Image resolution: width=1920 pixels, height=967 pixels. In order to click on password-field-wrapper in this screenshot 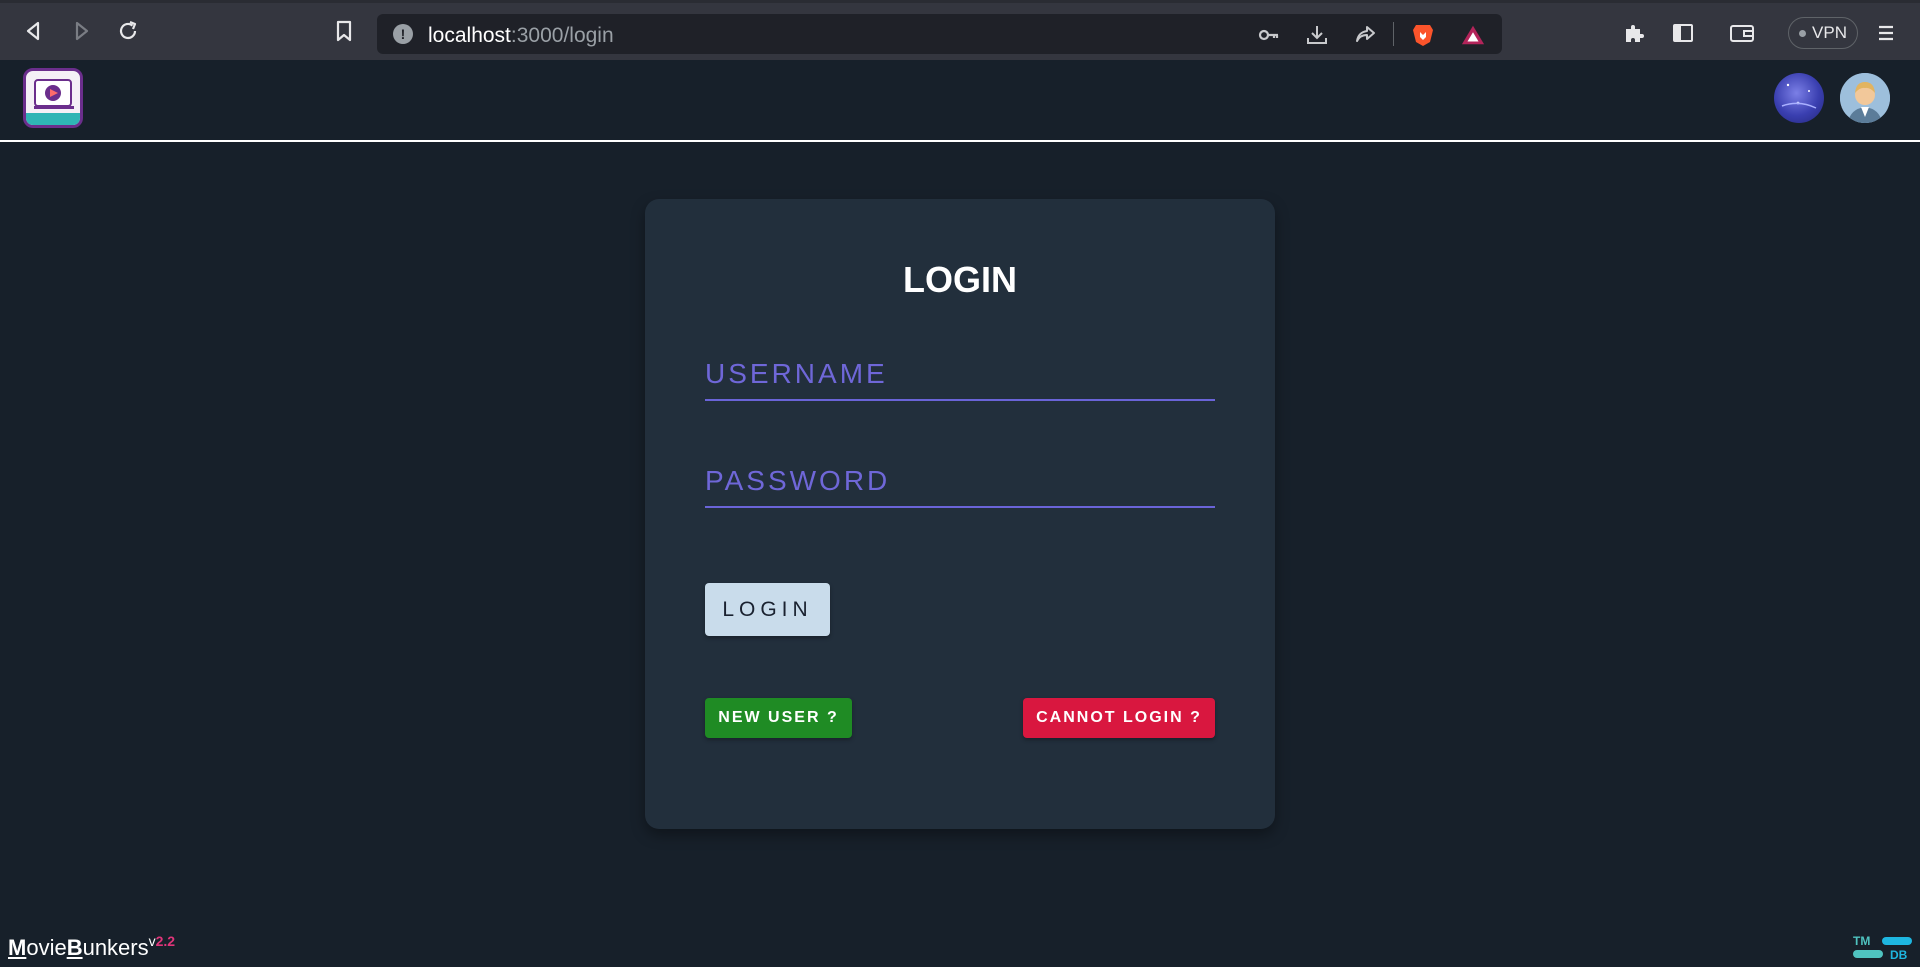, I will do `click(960, 482)`.